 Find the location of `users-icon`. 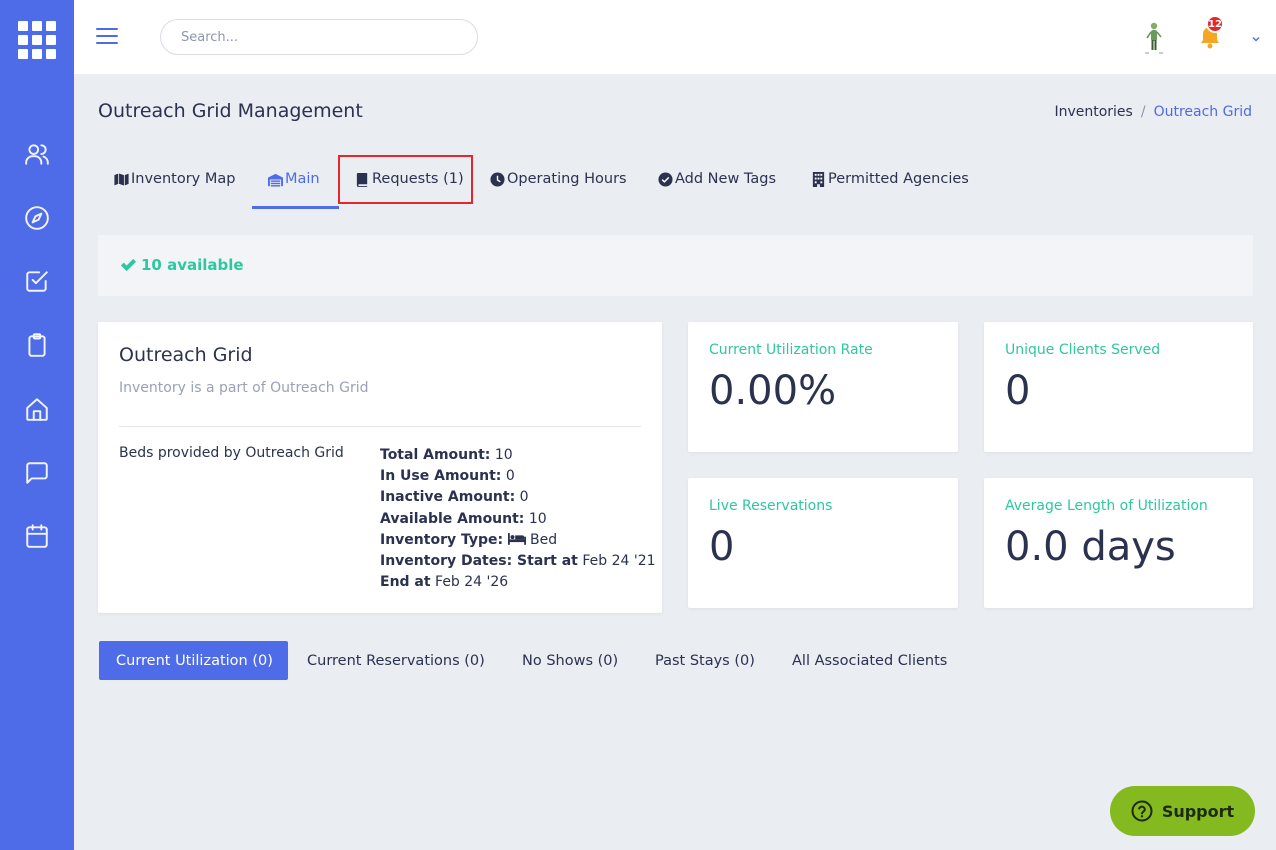

users-icon is located at coordinates (37, 154).